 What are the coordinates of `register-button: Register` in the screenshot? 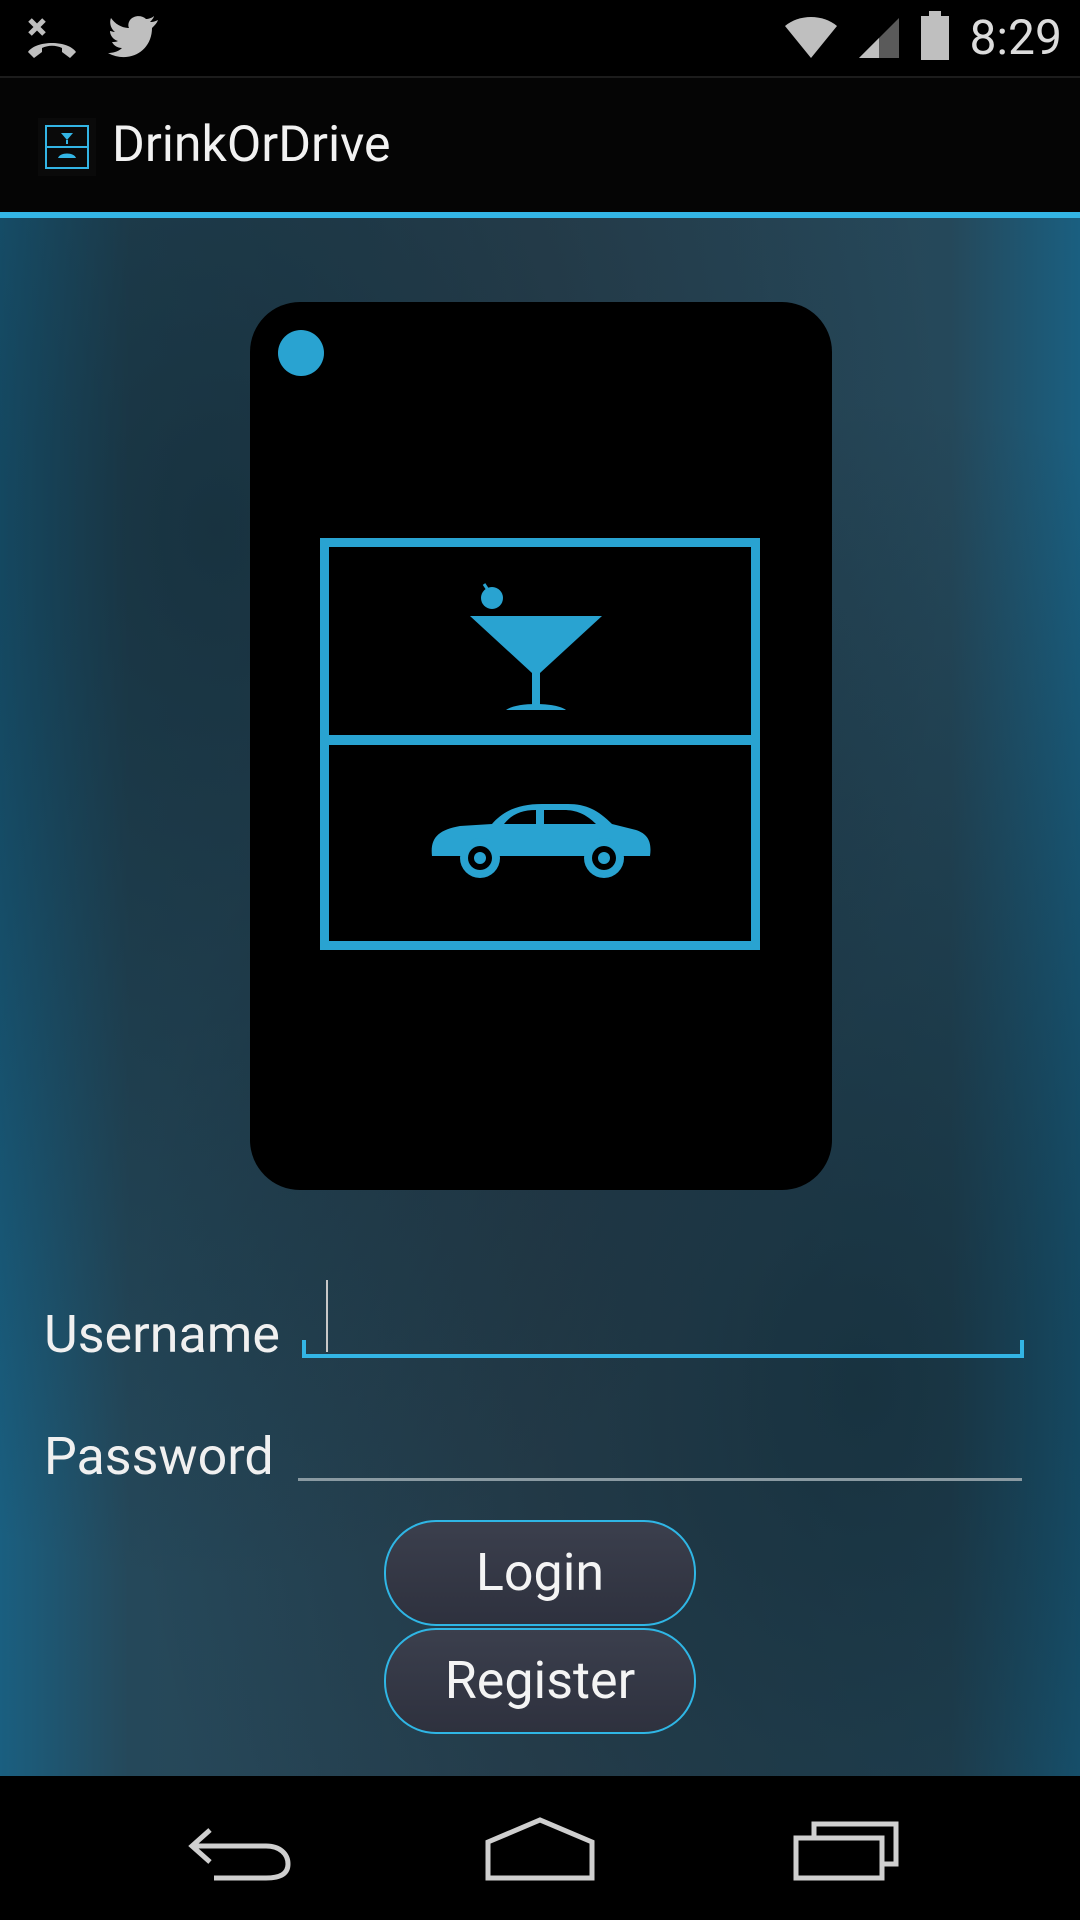 It's located at (540, 1681).